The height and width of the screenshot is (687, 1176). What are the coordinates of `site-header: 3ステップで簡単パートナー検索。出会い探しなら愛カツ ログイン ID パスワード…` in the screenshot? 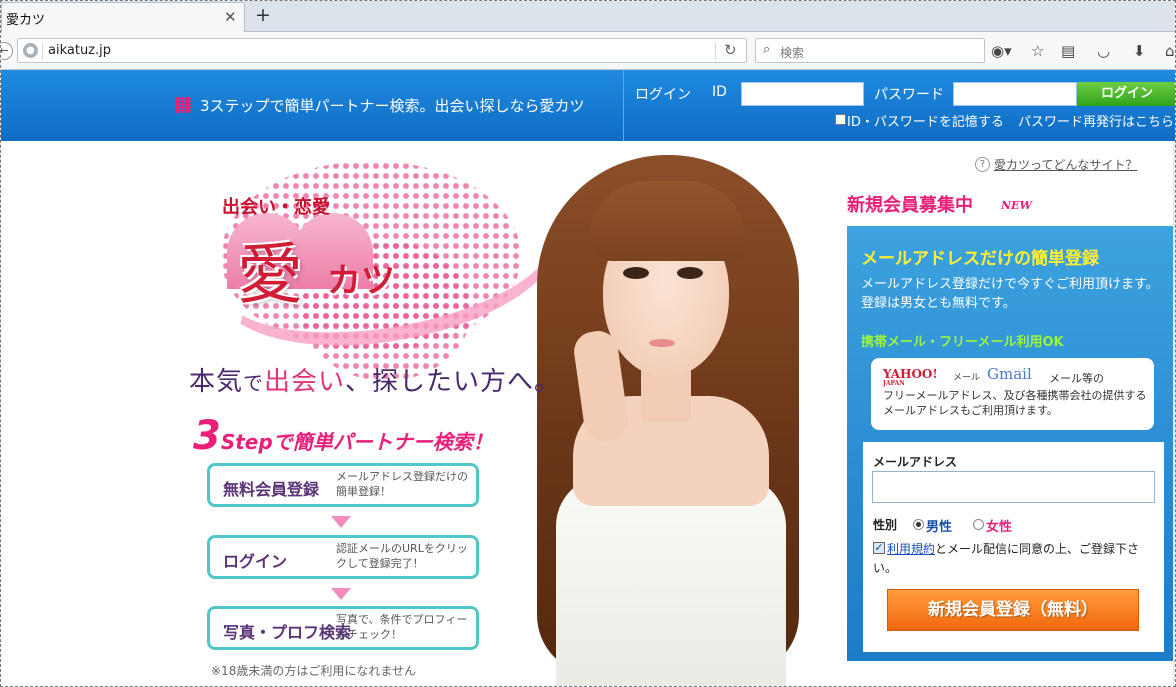 It's located at (588, 105).